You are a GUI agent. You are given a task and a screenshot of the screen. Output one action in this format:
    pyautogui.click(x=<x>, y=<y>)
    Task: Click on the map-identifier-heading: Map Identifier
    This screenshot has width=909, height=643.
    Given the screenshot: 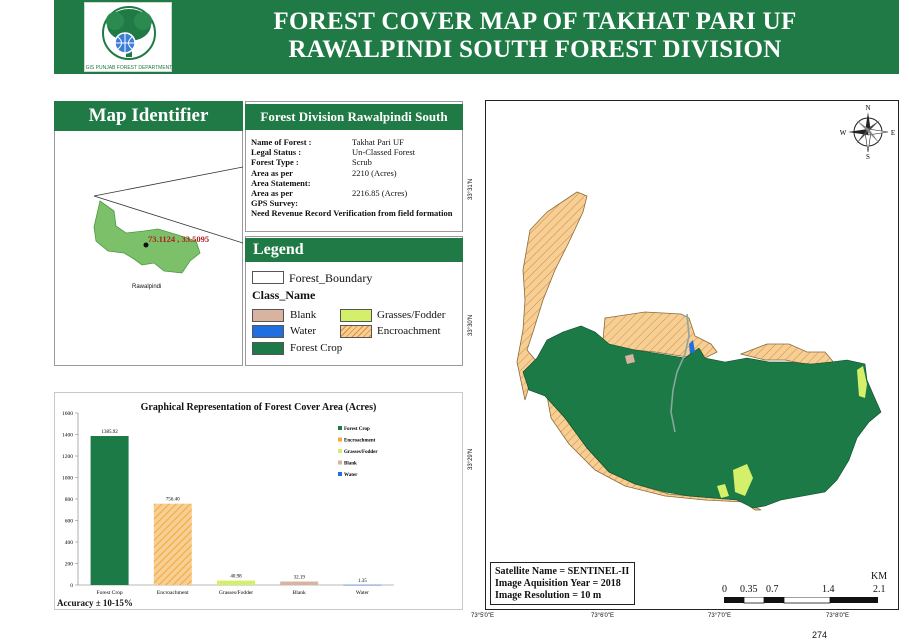 What is the action you would take?
    pyautogui.click(x=148, y=116)
    